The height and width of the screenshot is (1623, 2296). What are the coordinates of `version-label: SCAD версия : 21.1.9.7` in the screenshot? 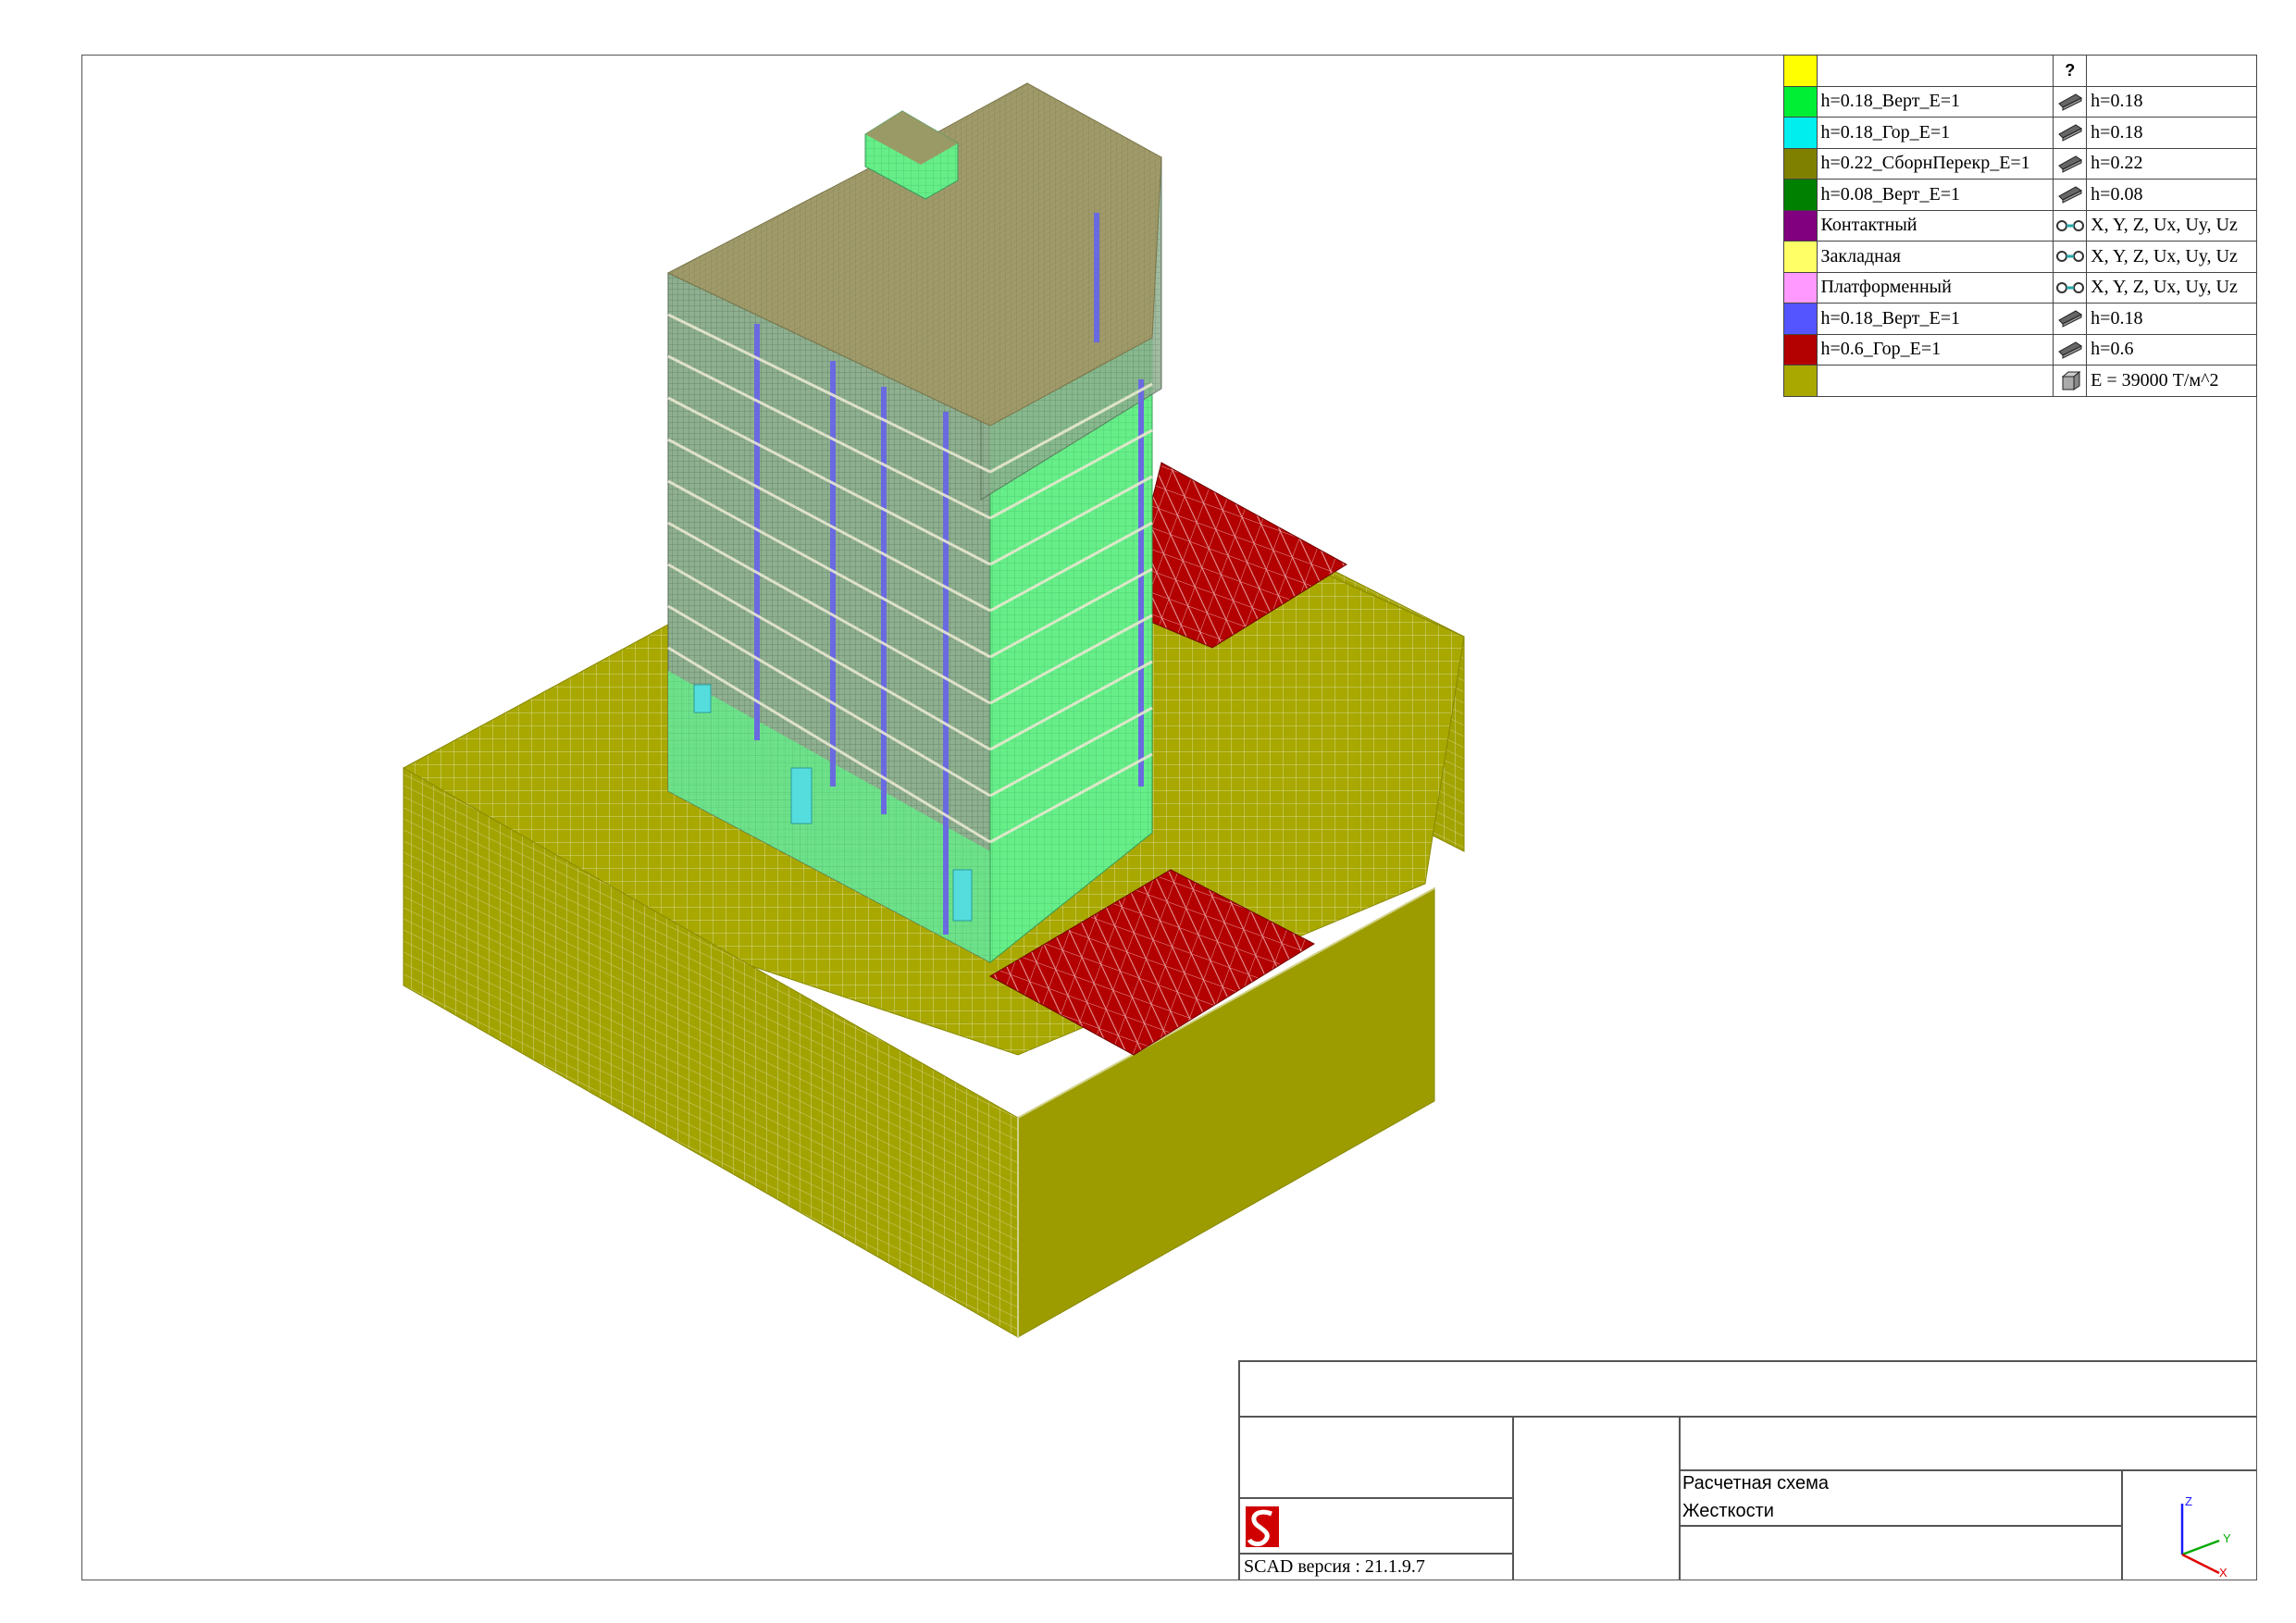 It's located at (1335, 1566).